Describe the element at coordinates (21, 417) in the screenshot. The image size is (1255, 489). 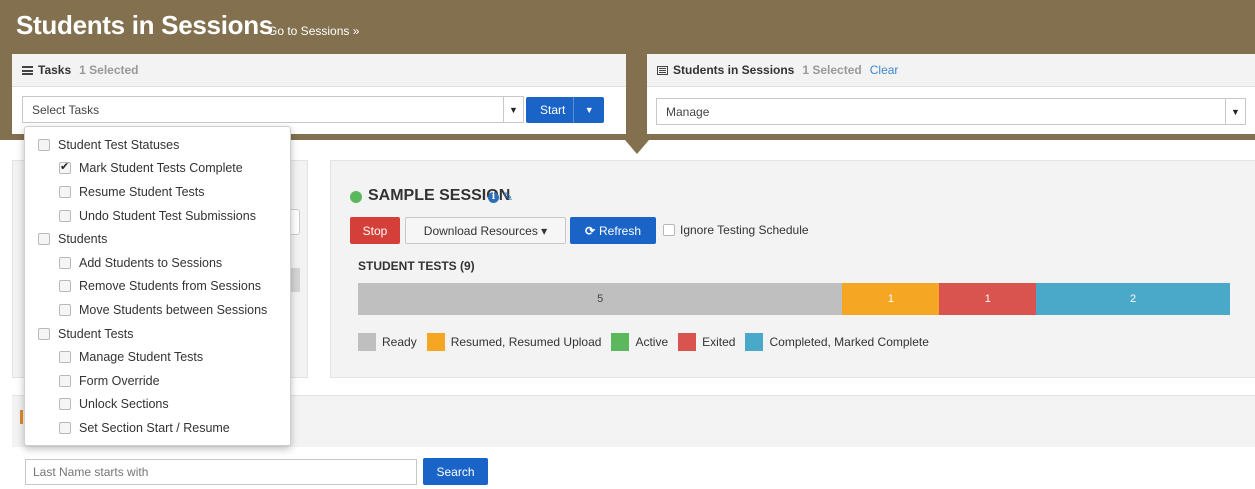
I see `section-marker` at that location.